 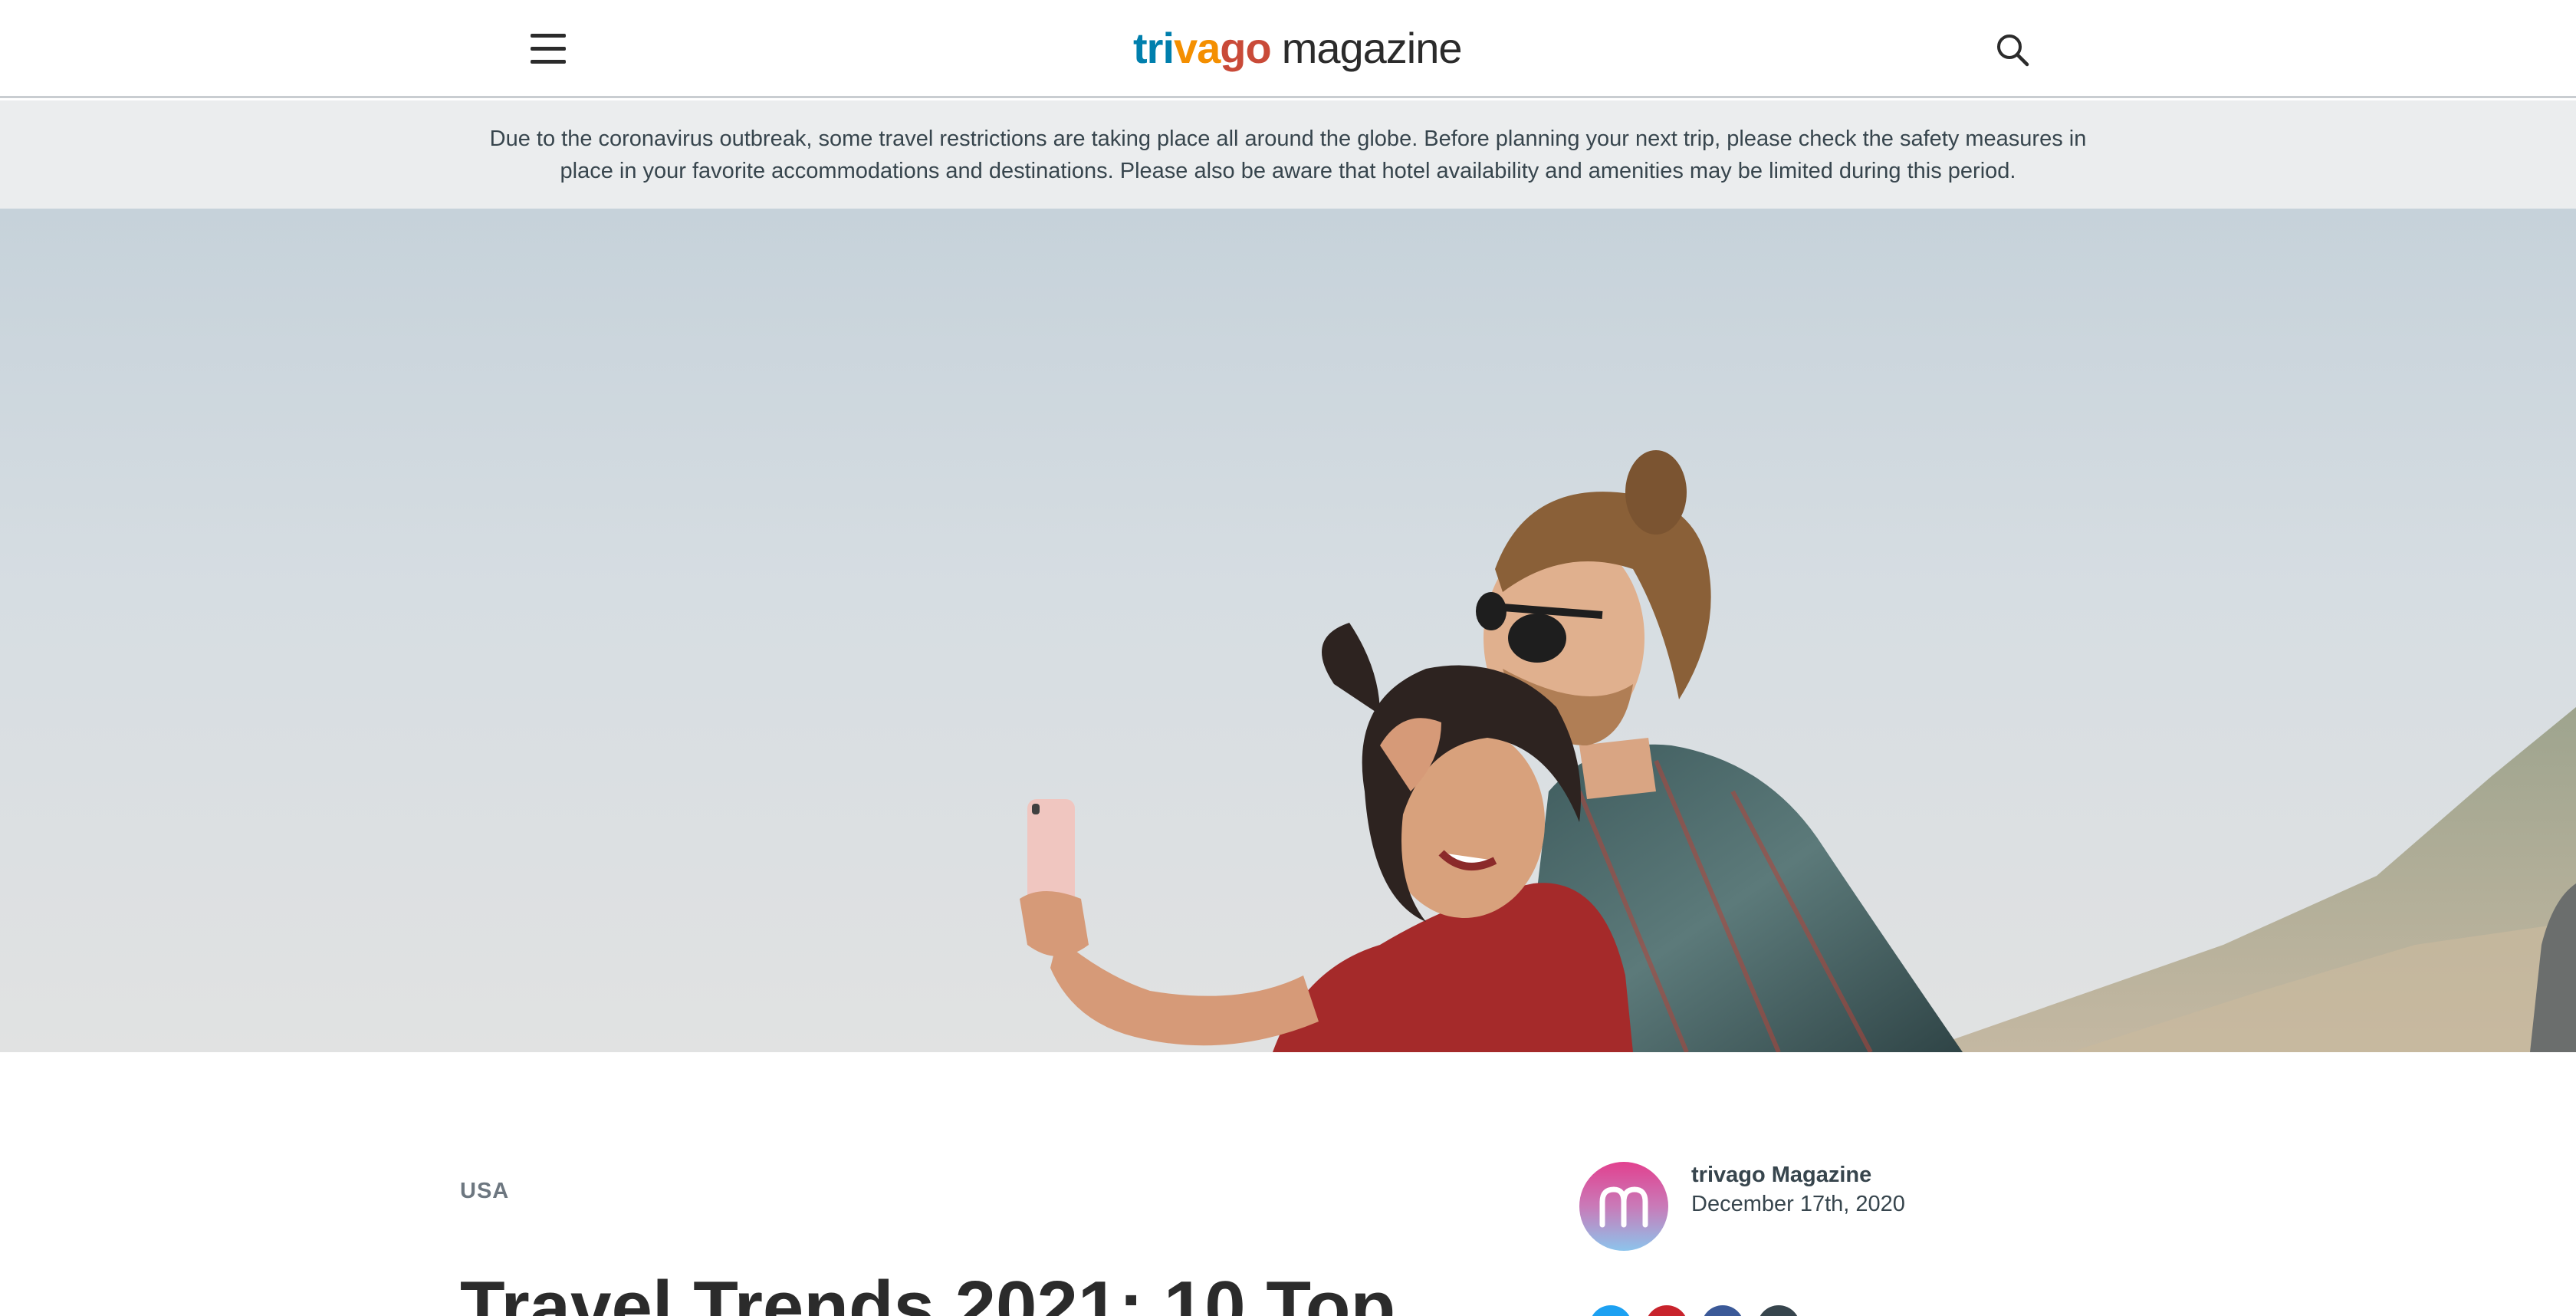 I want to click on search-icon, so click(x=2013, y=51).